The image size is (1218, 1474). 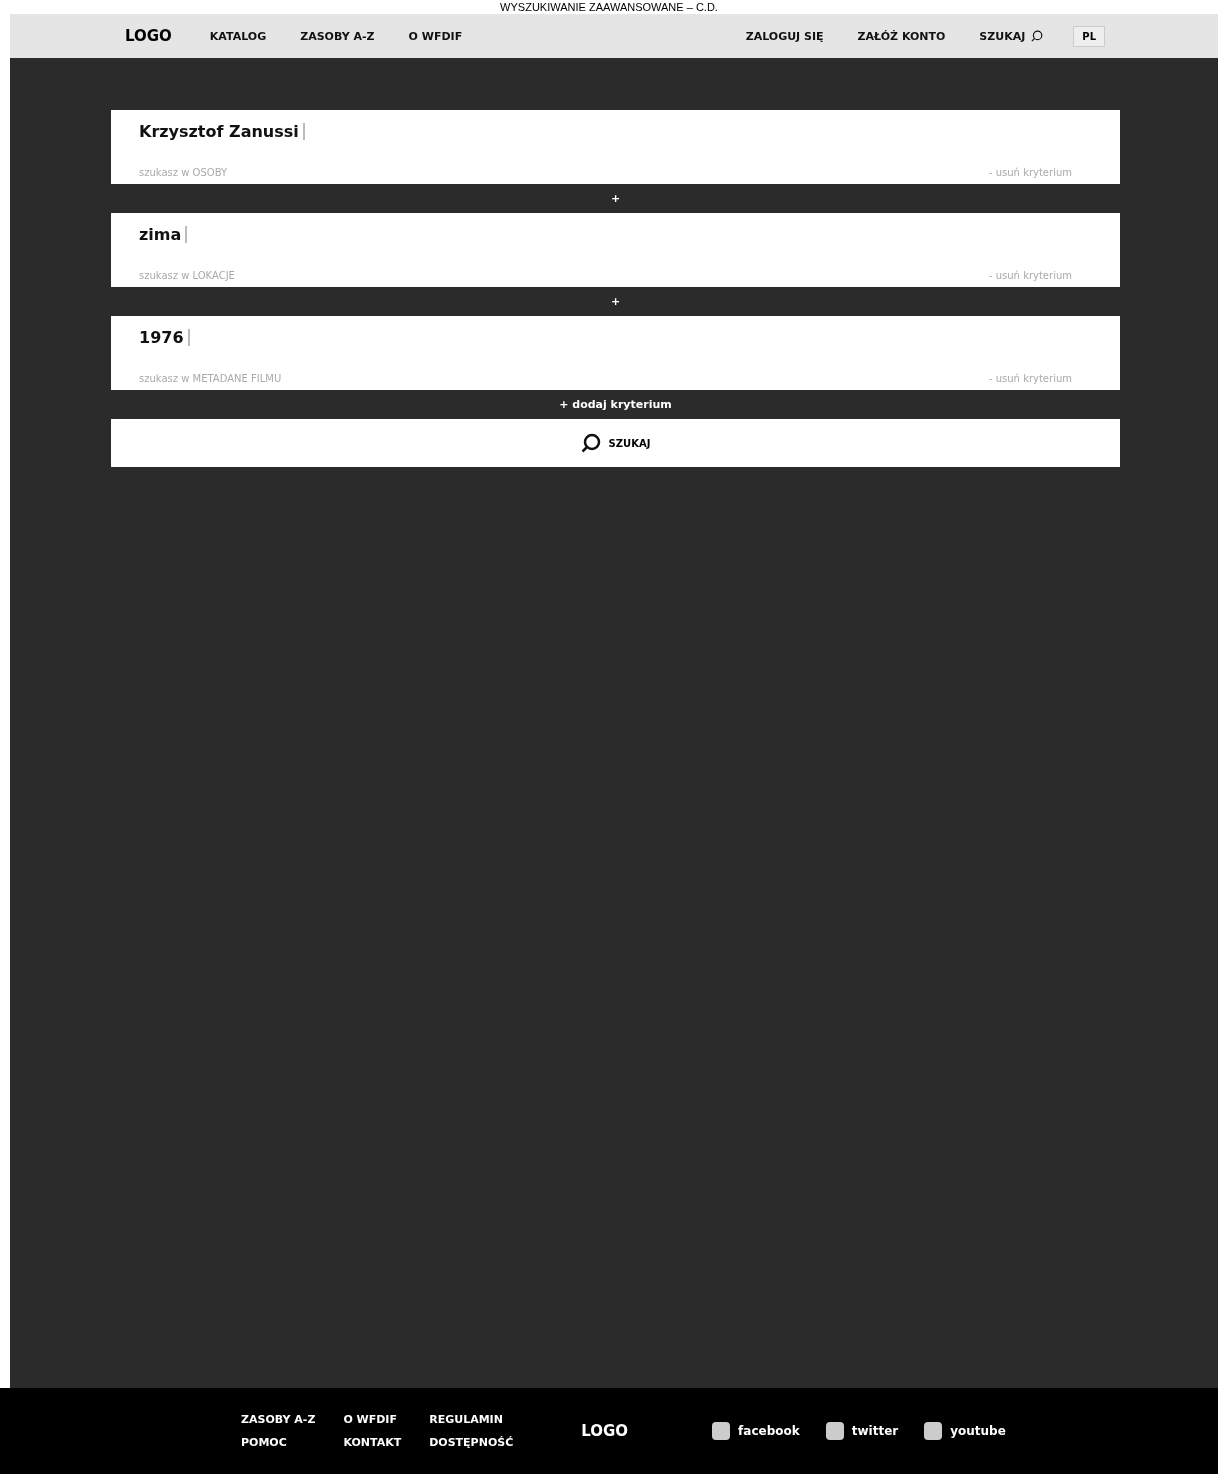 What do you see at coordinates (372, 1442) in the screenshot?
I see `footer-link: KONTAKT` at bounding box center [372, 1442].